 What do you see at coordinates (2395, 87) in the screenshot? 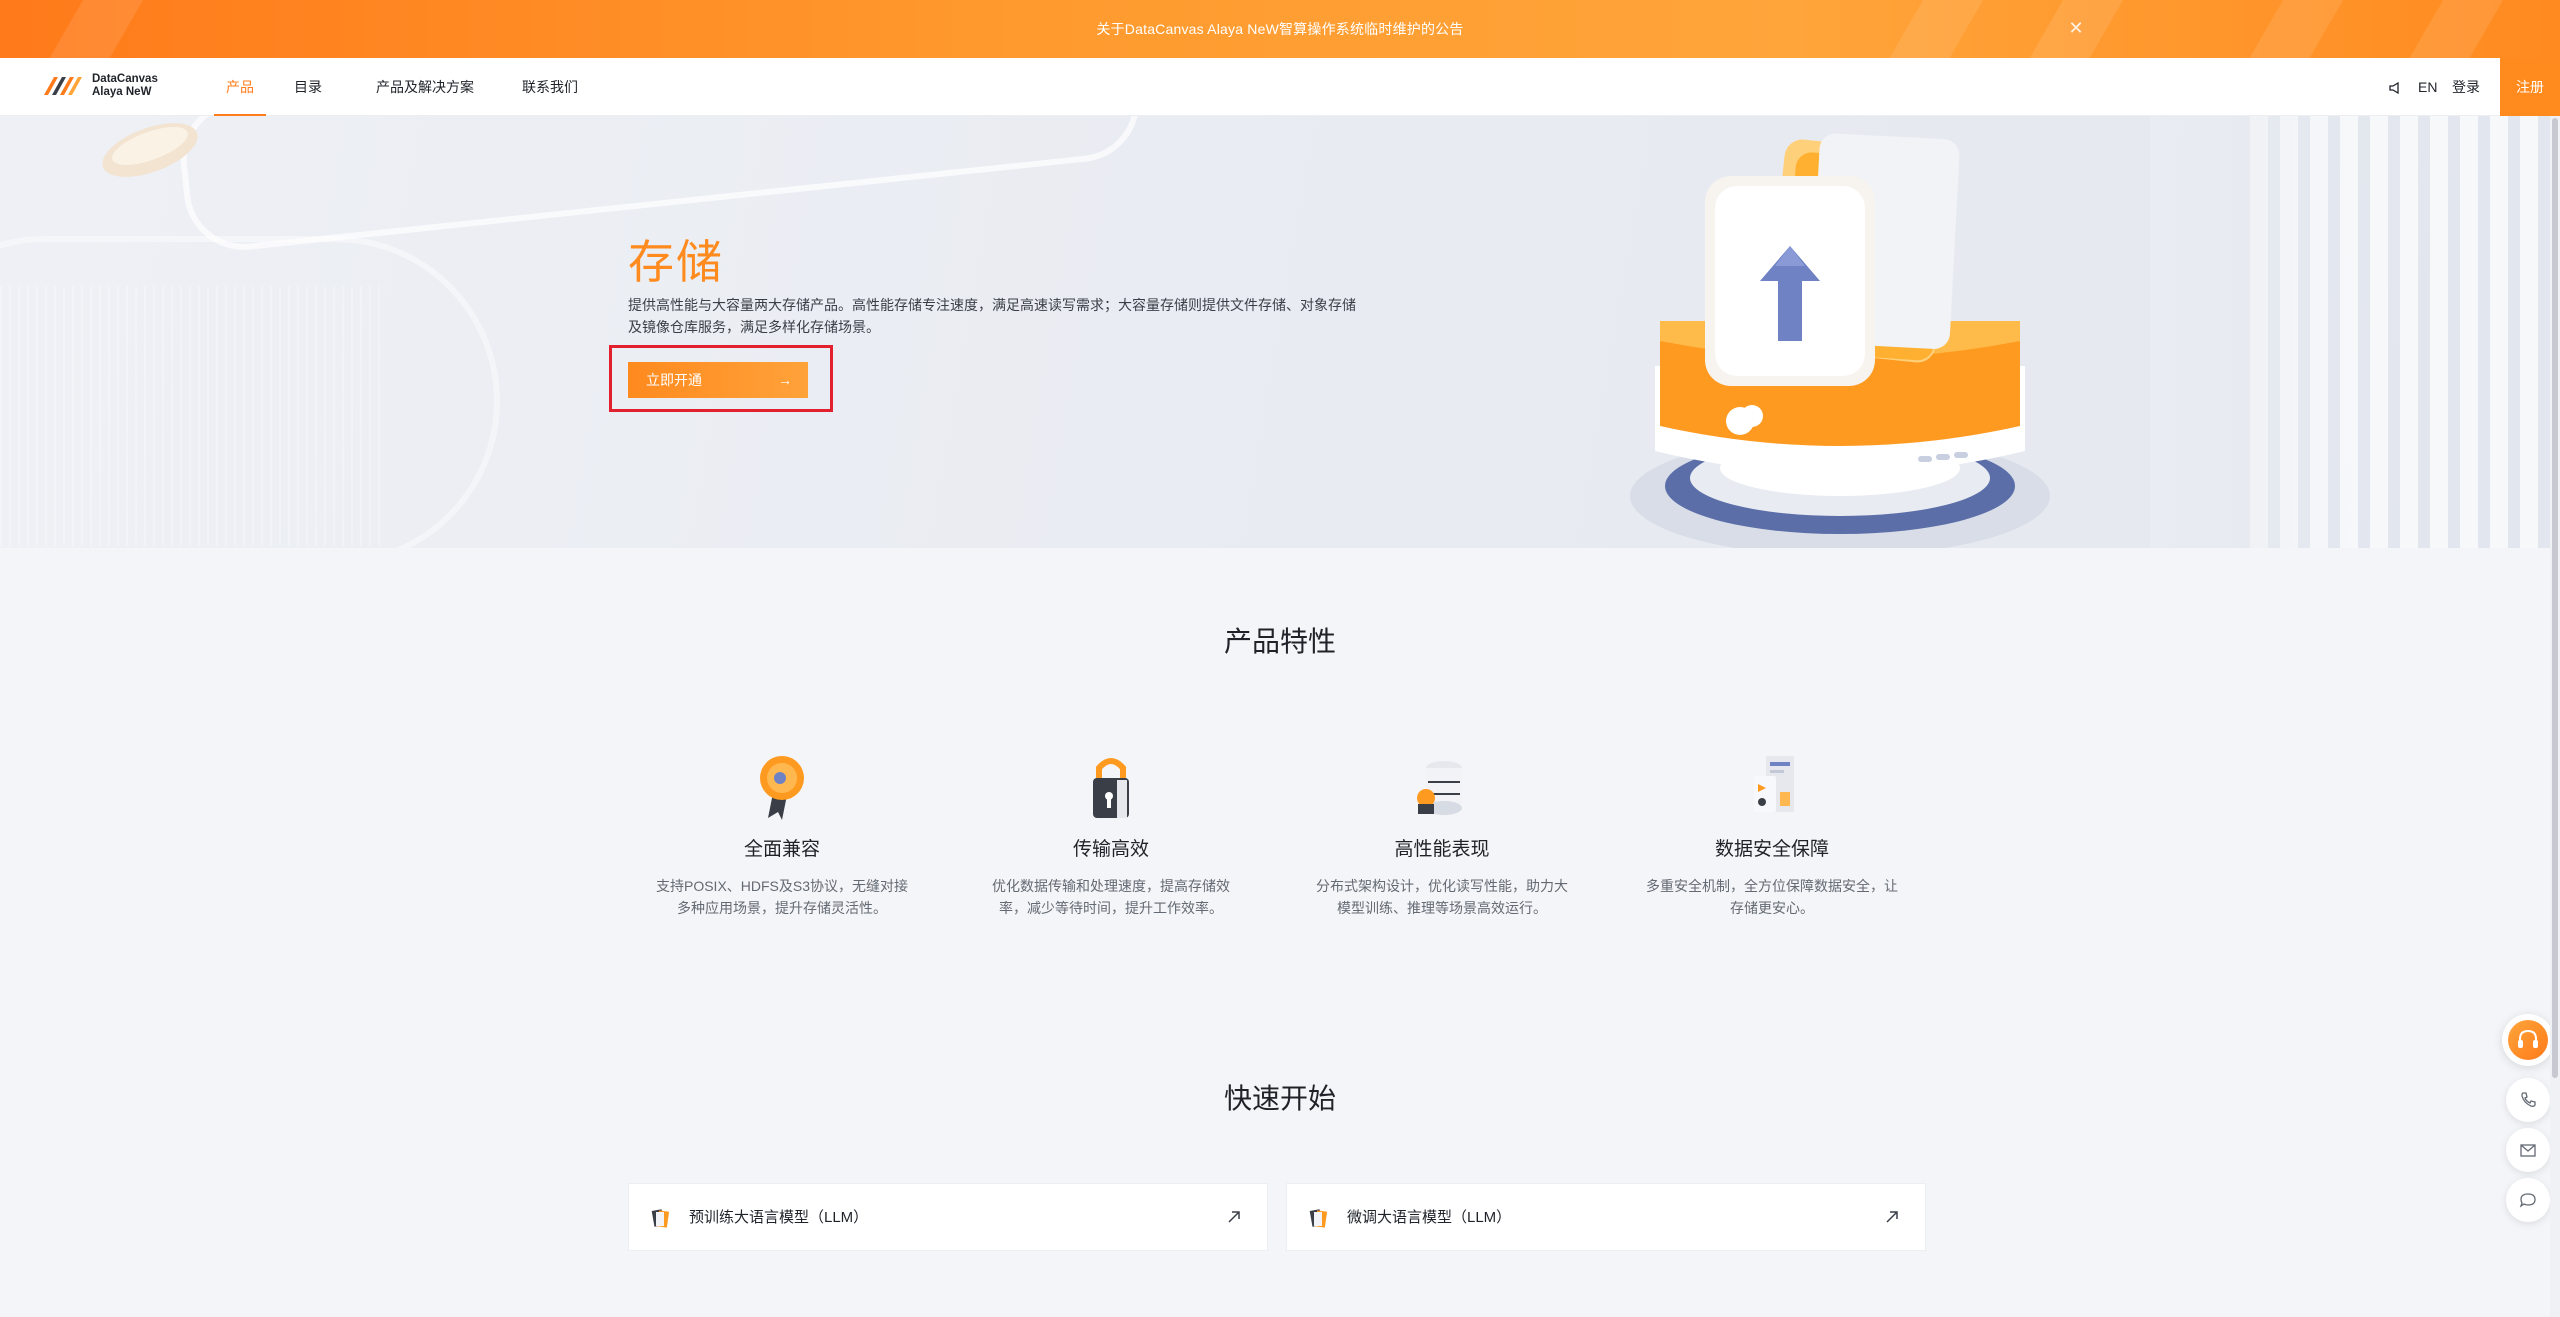
I see `announcement-icon` at bounding box center [2395, 87].